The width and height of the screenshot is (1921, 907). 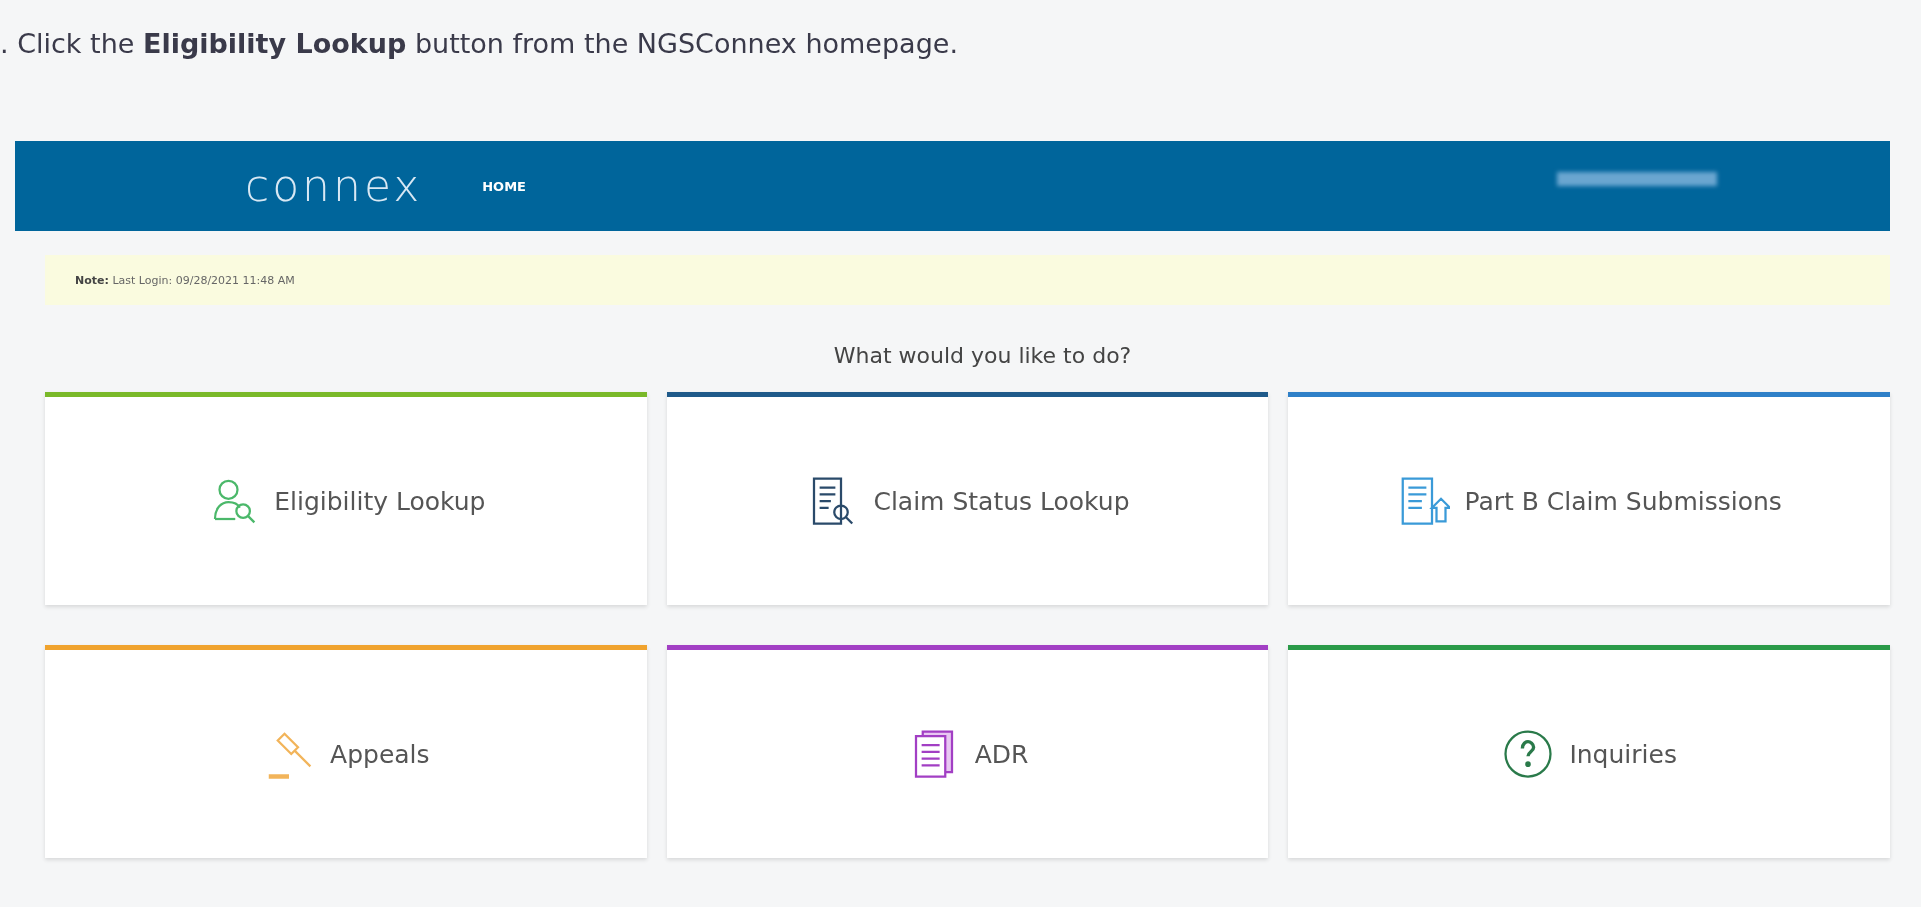 What do you see at coordinates (334, 186) in the screenshot?
I see `logo: connex` at bounding box center [334, 186].